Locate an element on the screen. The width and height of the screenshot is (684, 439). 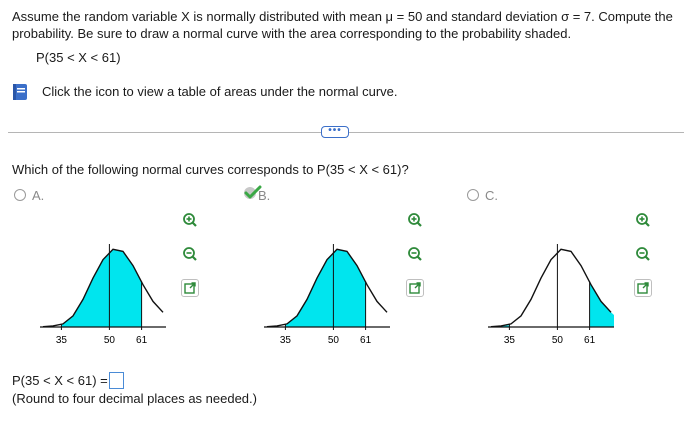
answer-prefix: P(35 < X < 61) = is located at coordinates (60, 380).